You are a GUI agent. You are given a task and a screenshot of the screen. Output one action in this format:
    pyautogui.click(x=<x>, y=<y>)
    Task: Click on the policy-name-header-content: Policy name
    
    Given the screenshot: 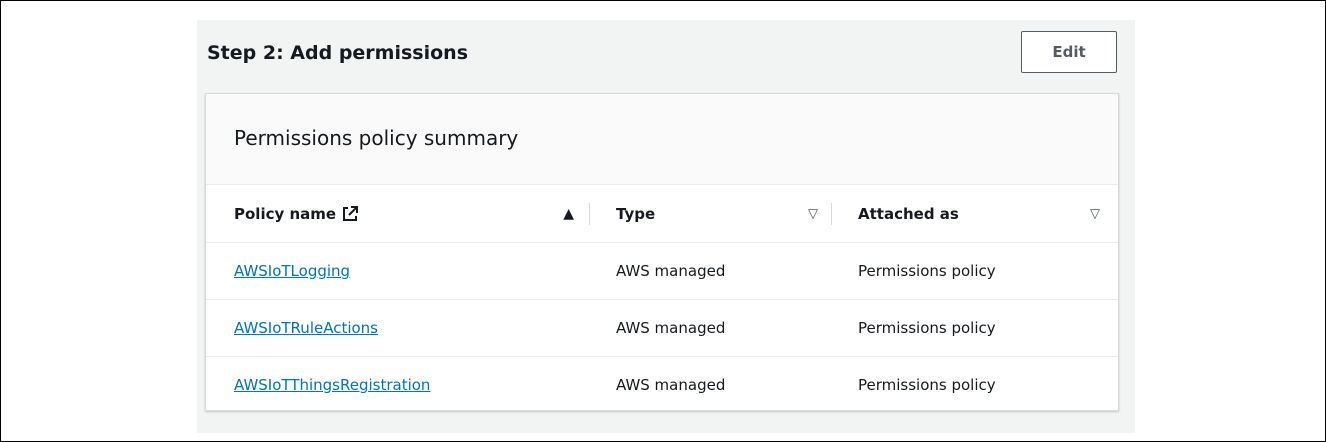 What is the action you would take?
    pyautogui.click(x=296, y=213)
    